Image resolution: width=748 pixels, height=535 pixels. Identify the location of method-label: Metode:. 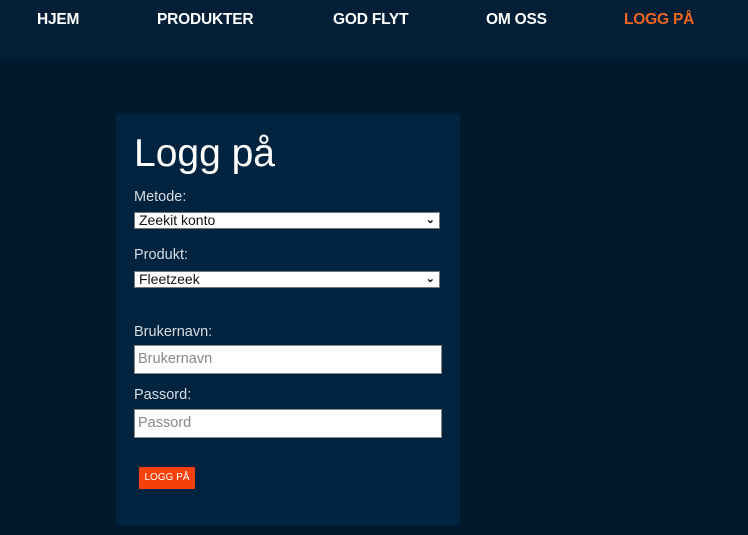
(160, 197).